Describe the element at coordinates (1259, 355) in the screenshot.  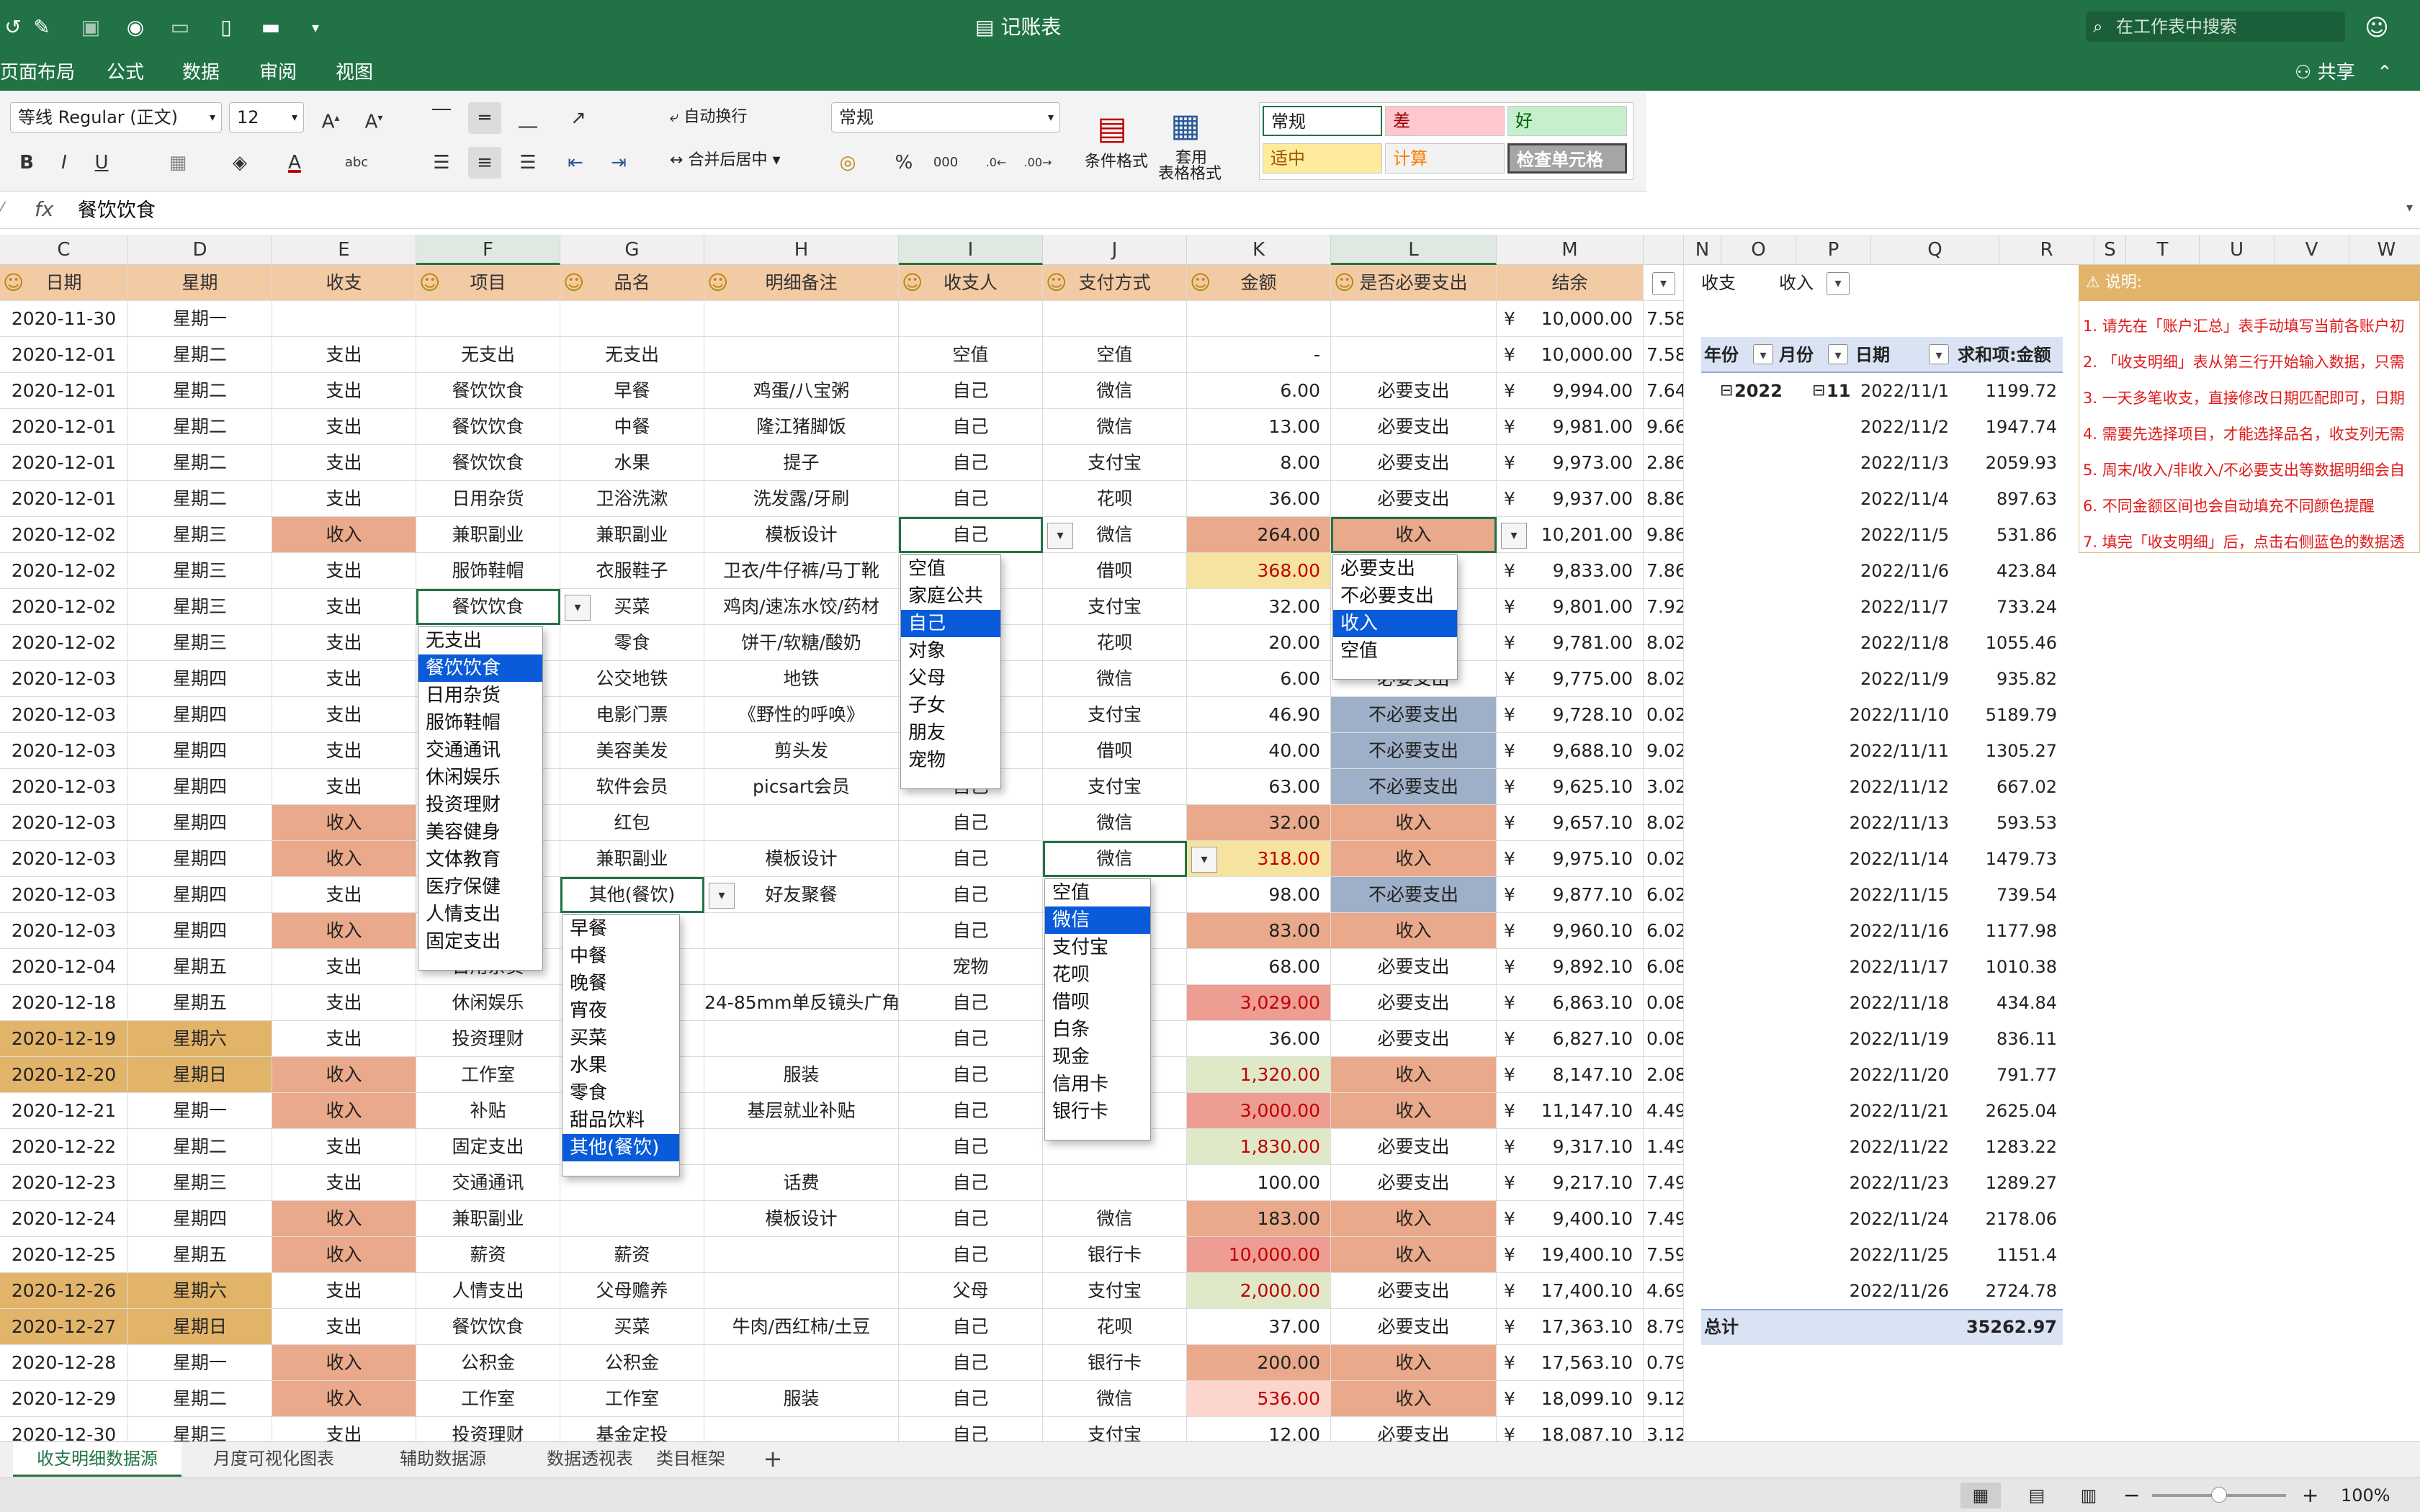
I see `cell: -` at that location.